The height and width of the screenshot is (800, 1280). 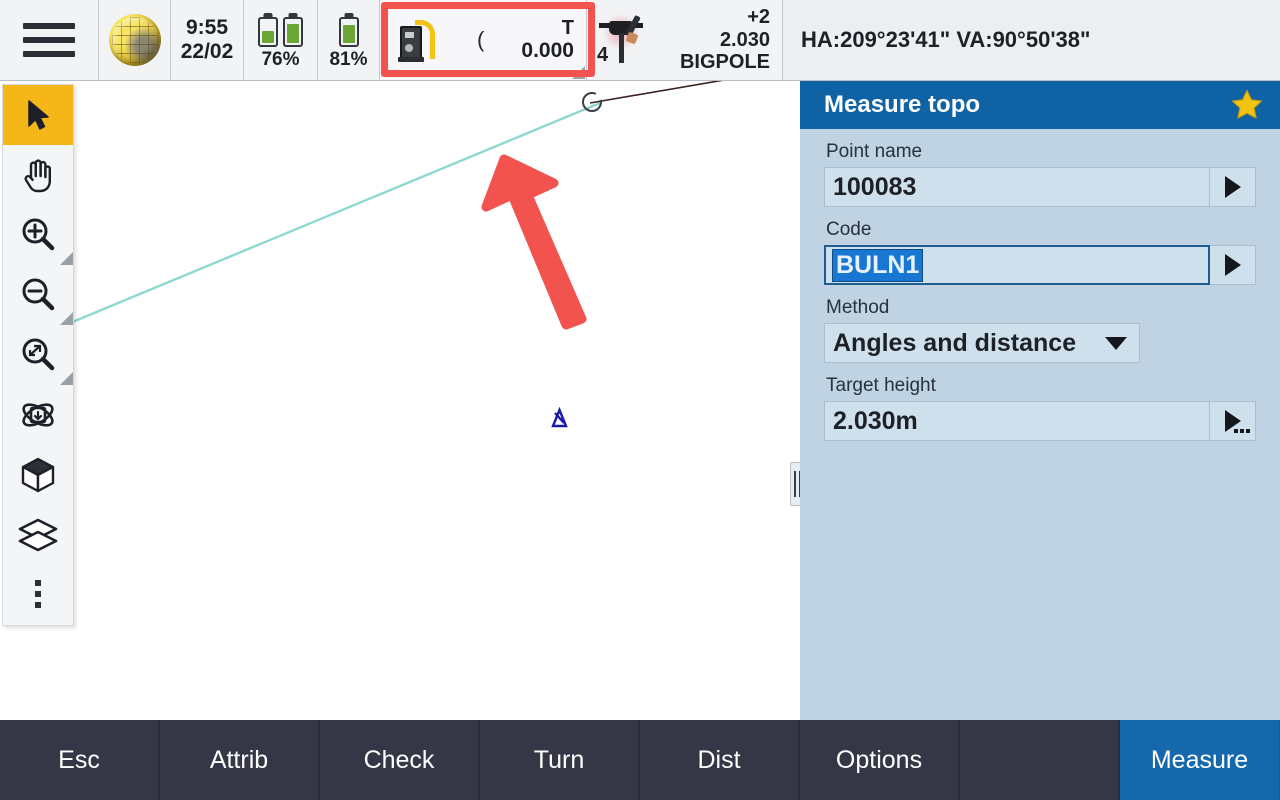 I want to click on map-toolbar, so click(x=38, y=355).